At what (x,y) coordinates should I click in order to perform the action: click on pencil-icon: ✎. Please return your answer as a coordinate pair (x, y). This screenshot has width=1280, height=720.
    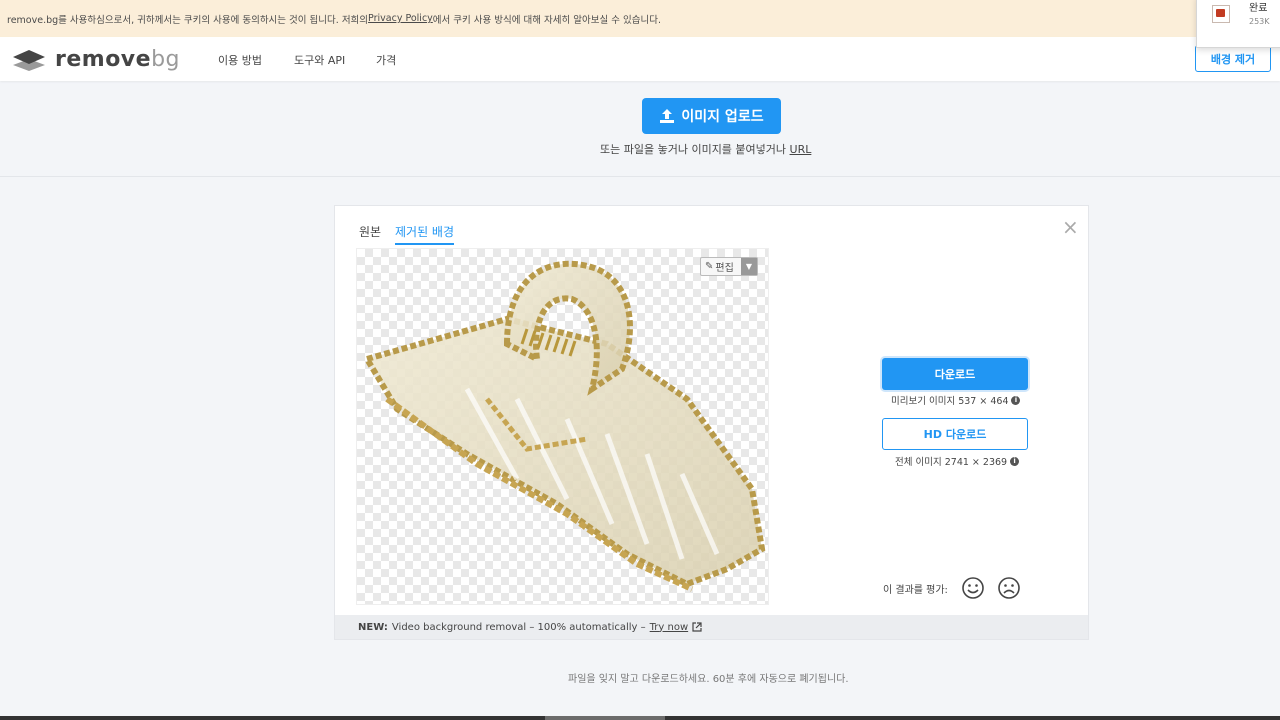
    Looking at the image, I should click on (709, 266).